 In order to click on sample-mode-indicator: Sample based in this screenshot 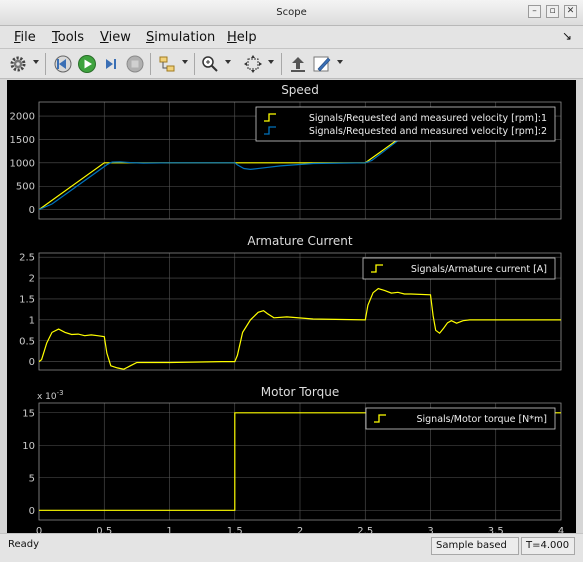, I will do `click(475, 546)`.